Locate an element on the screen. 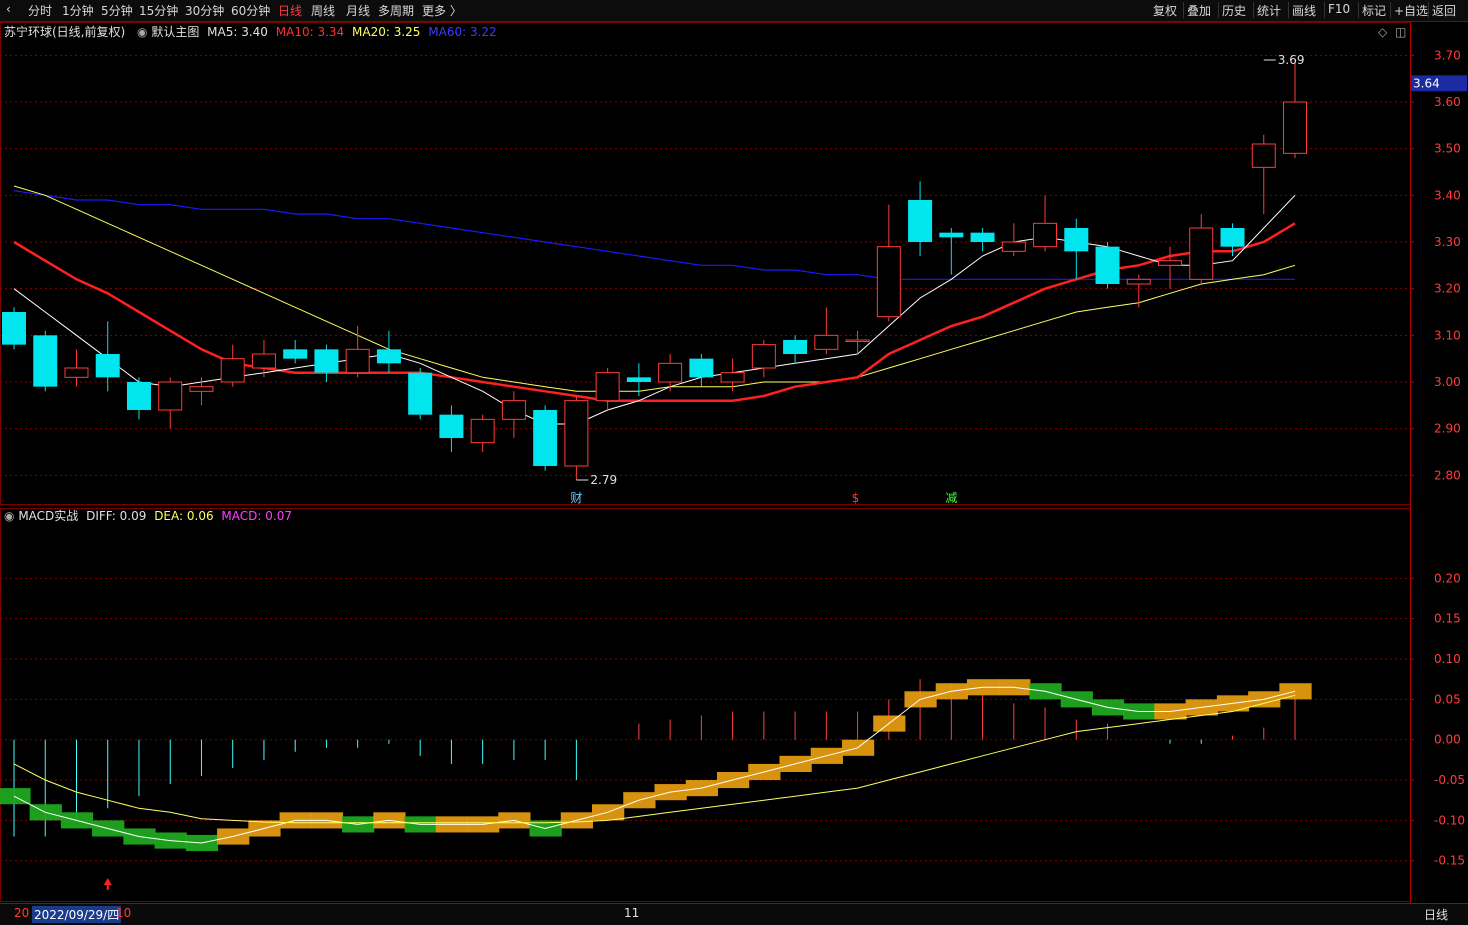 Image resolution: width=1468 pixels, height=925 pixels. main-y-tick-label: 2.90 is located at coordinates (1447, 429).